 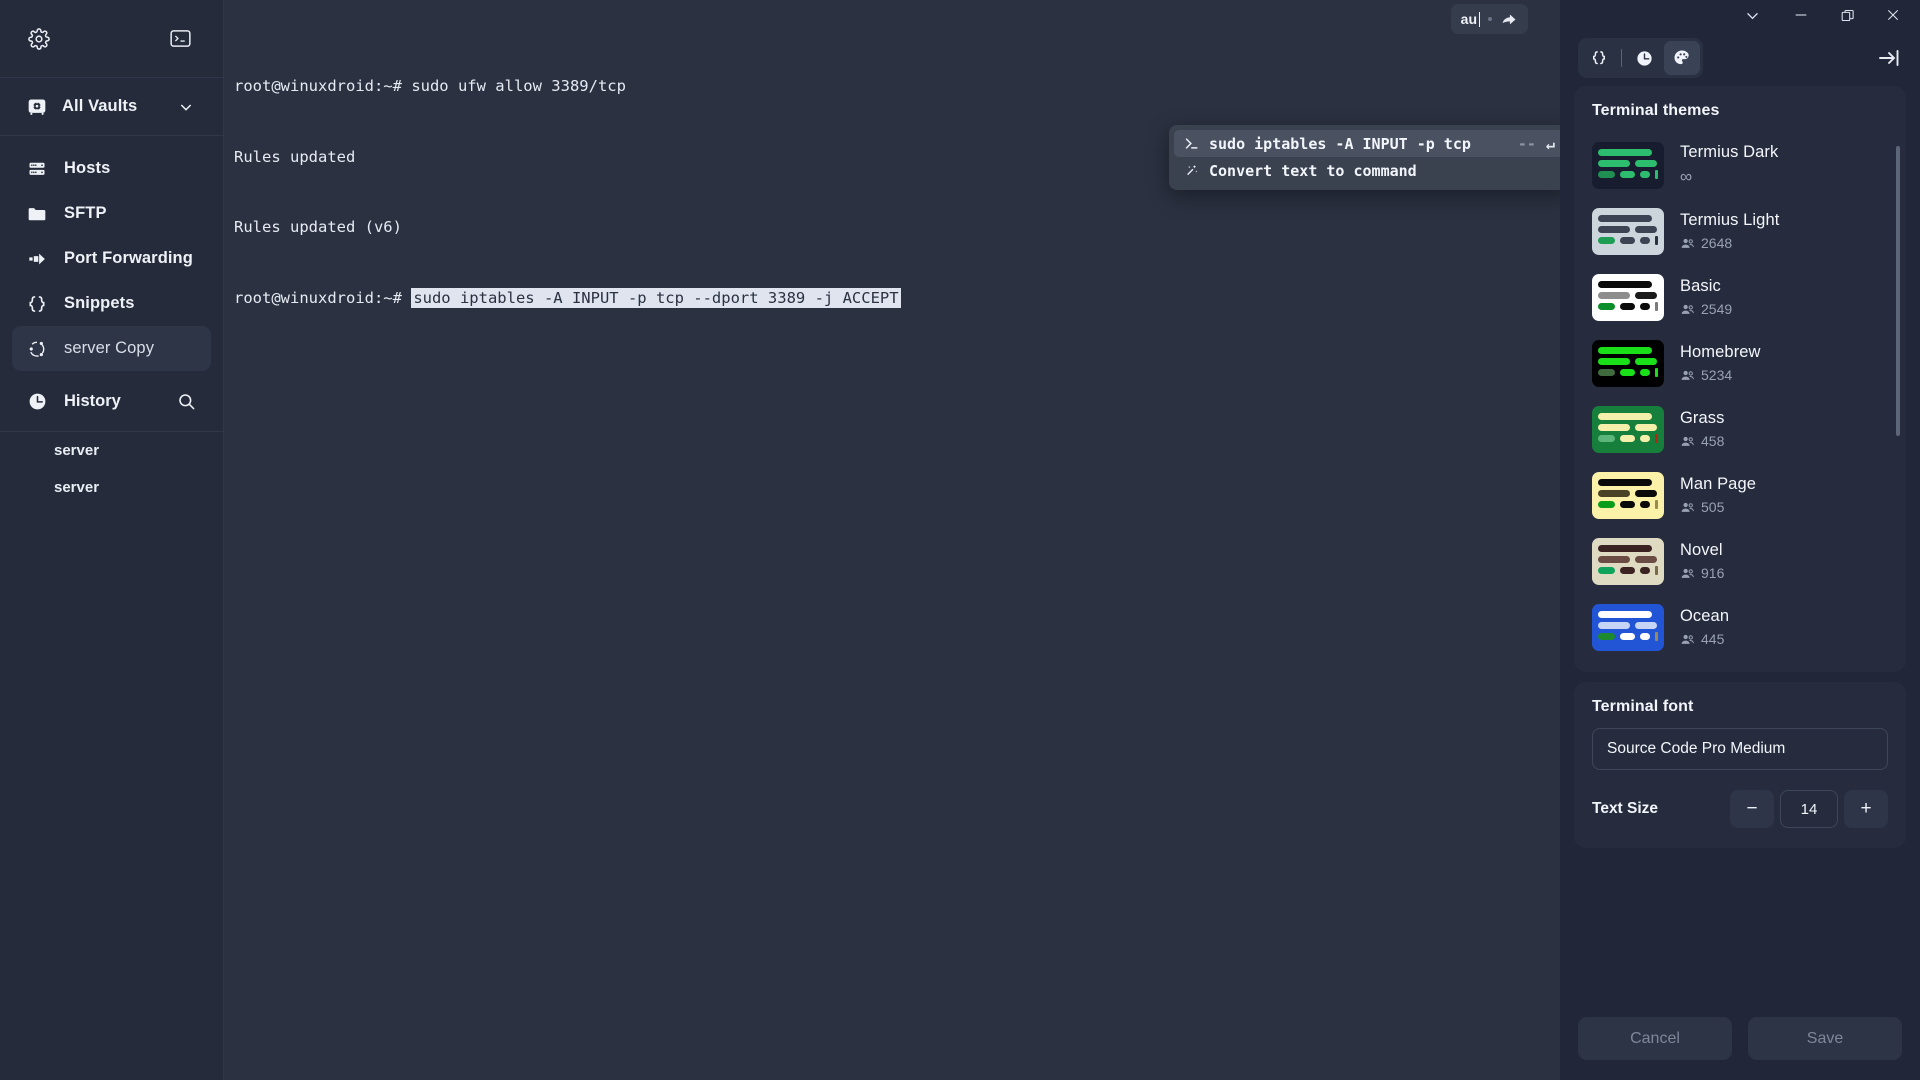 What do you see at coordinates (1655, 1038) in the screenshot?
I see `cancel-button: Cancel` at bounding box center [1655, 1038].